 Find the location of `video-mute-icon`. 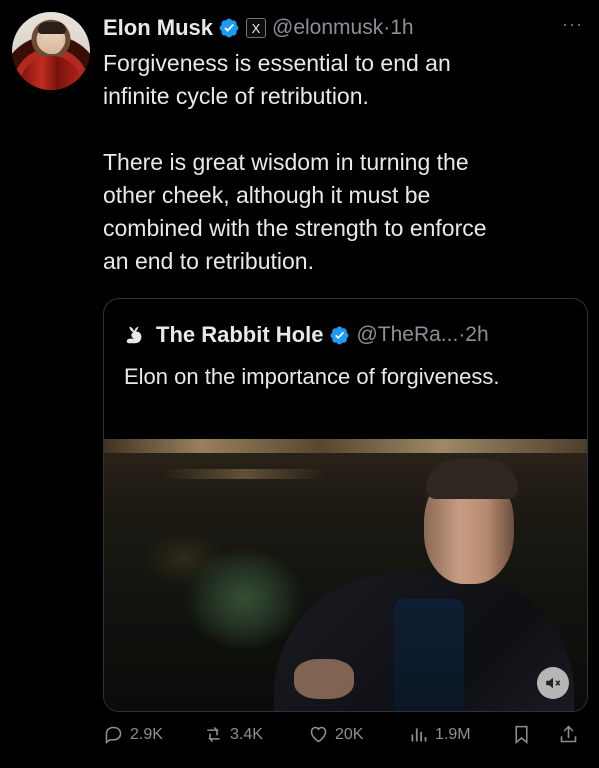

video-mute-icon is located at coordinates (553, 683).